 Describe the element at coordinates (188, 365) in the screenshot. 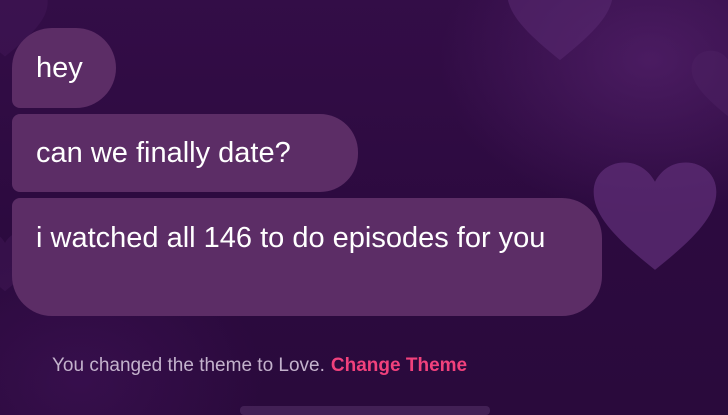

I see `theme-change-text: You changed the theme to Love.` at that location.